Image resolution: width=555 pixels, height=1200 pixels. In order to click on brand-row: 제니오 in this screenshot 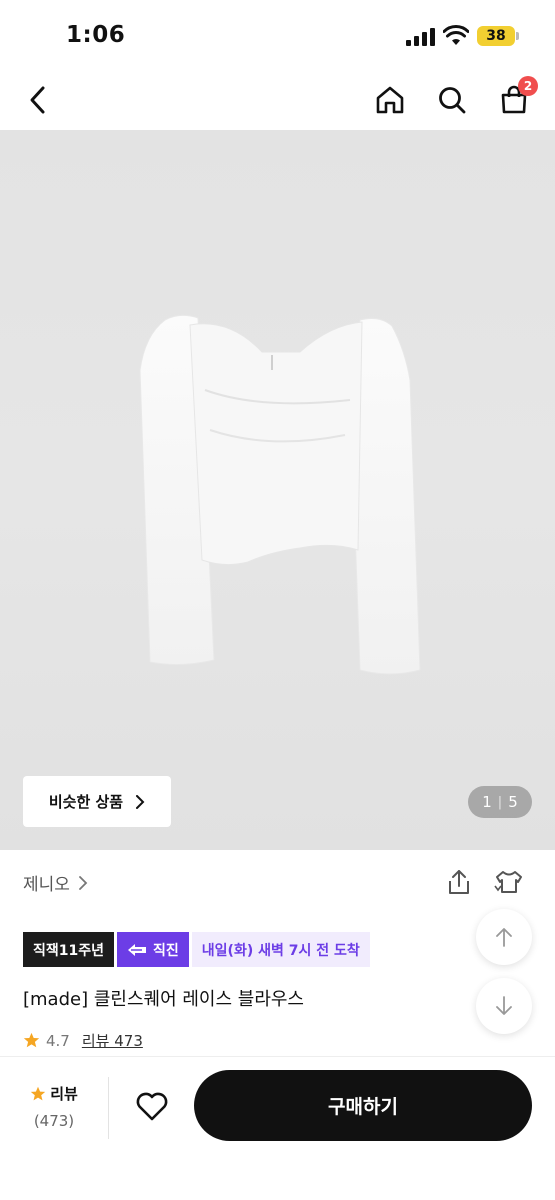, I will do `click(277, 882)`.